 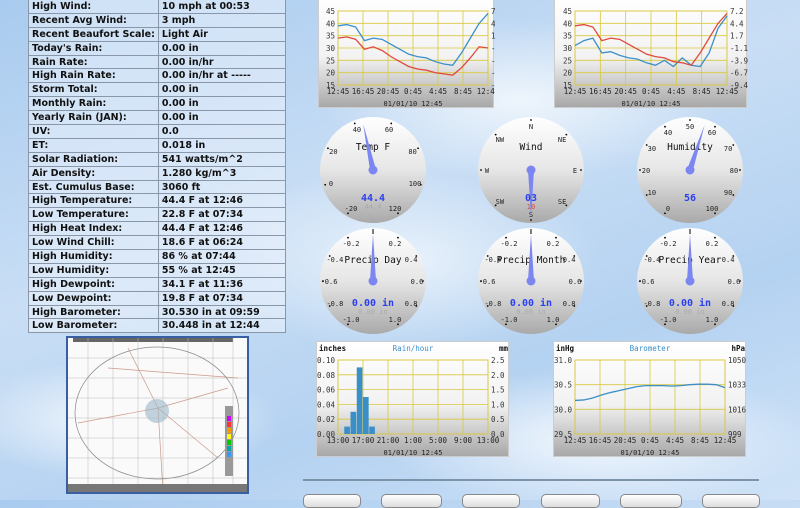 What do you see at coordinates (157, 187) in the screenshot?
I see `stats-row: Est. Cumulus Base: 3060 ft` at bounding box center [157, 187].